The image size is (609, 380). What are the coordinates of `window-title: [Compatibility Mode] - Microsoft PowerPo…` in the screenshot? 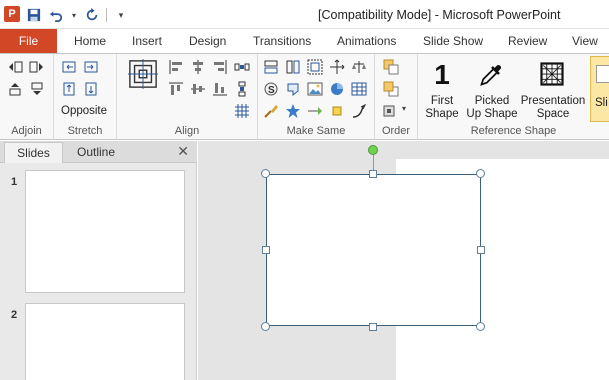 It's located at (439, 15).